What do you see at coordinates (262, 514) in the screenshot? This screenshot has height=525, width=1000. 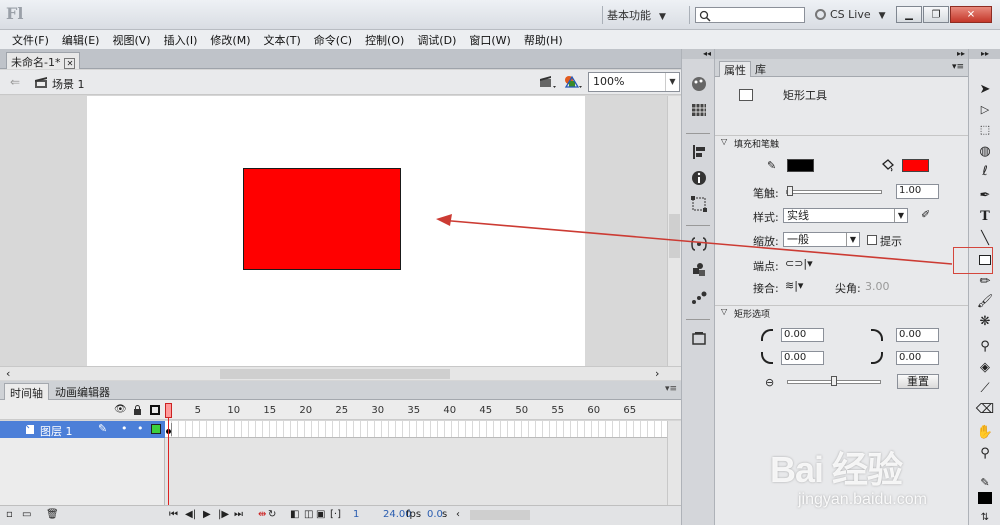 I see `center-frame-icon: ⇹` at bounding box center [262, 514].